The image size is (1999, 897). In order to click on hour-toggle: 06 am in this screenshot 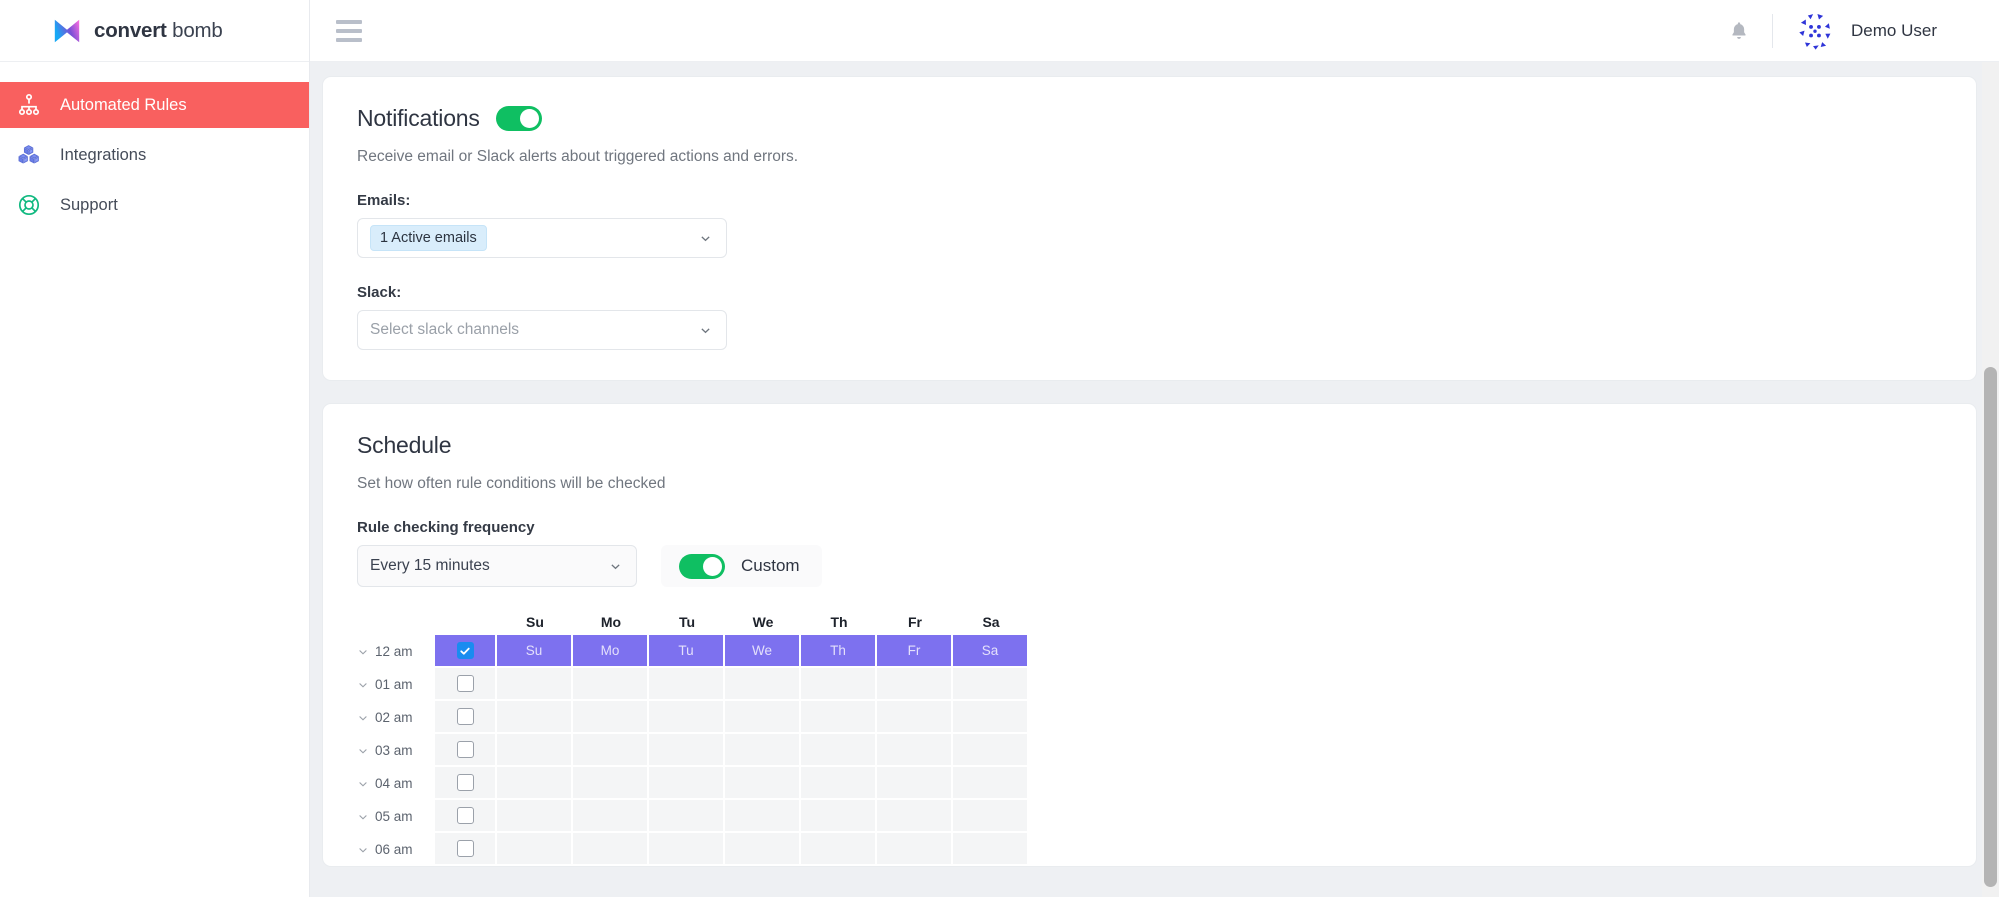, I will do `click(396, 849)`.